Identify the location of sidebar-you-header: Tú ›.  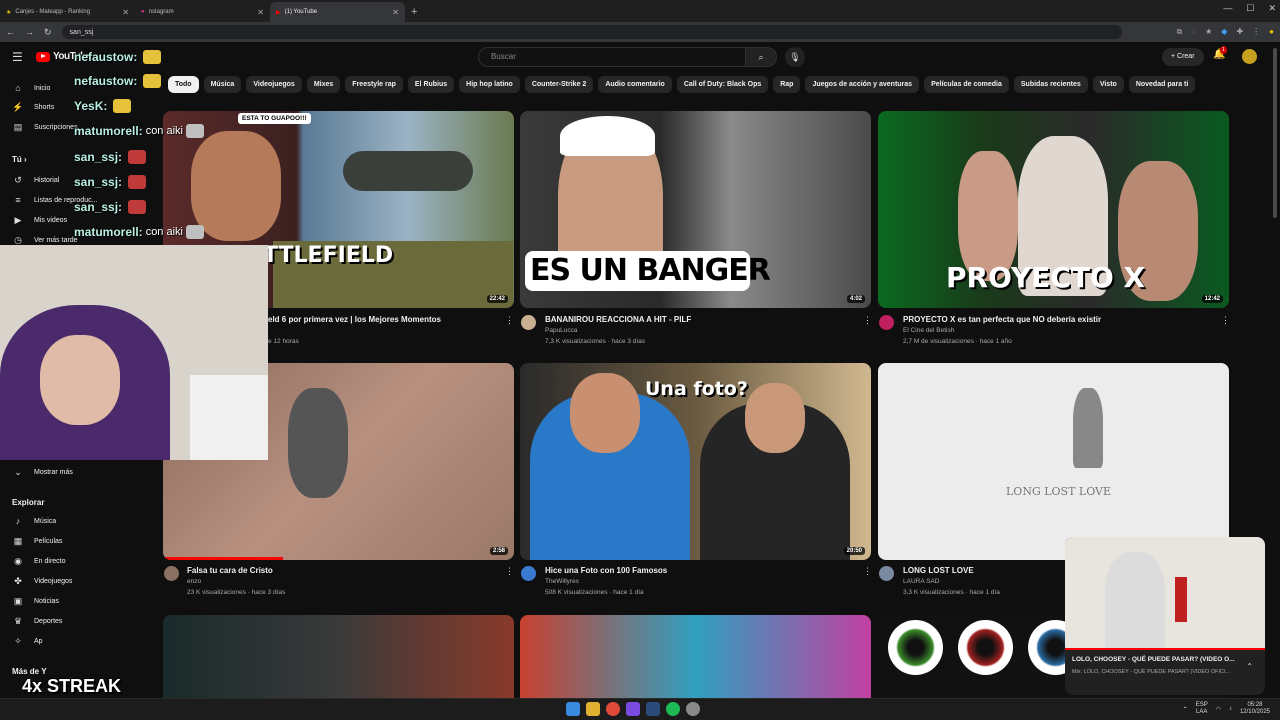
(19, 159).